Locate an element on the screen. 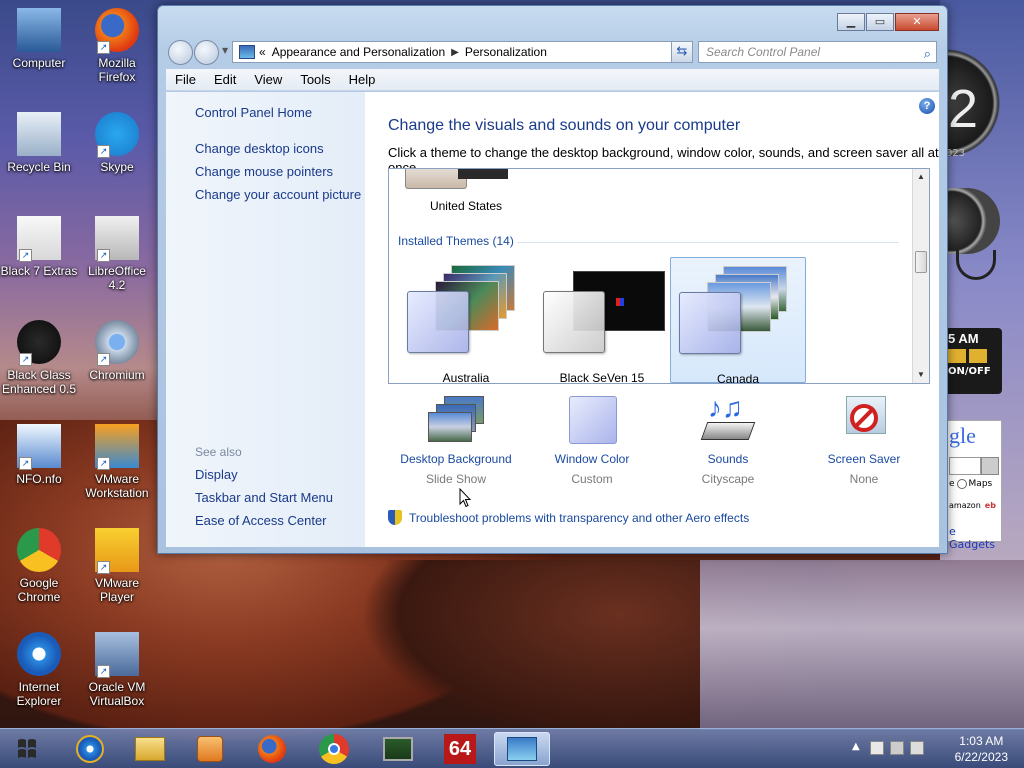  action-center-icon is located at coordinates (877, 748).